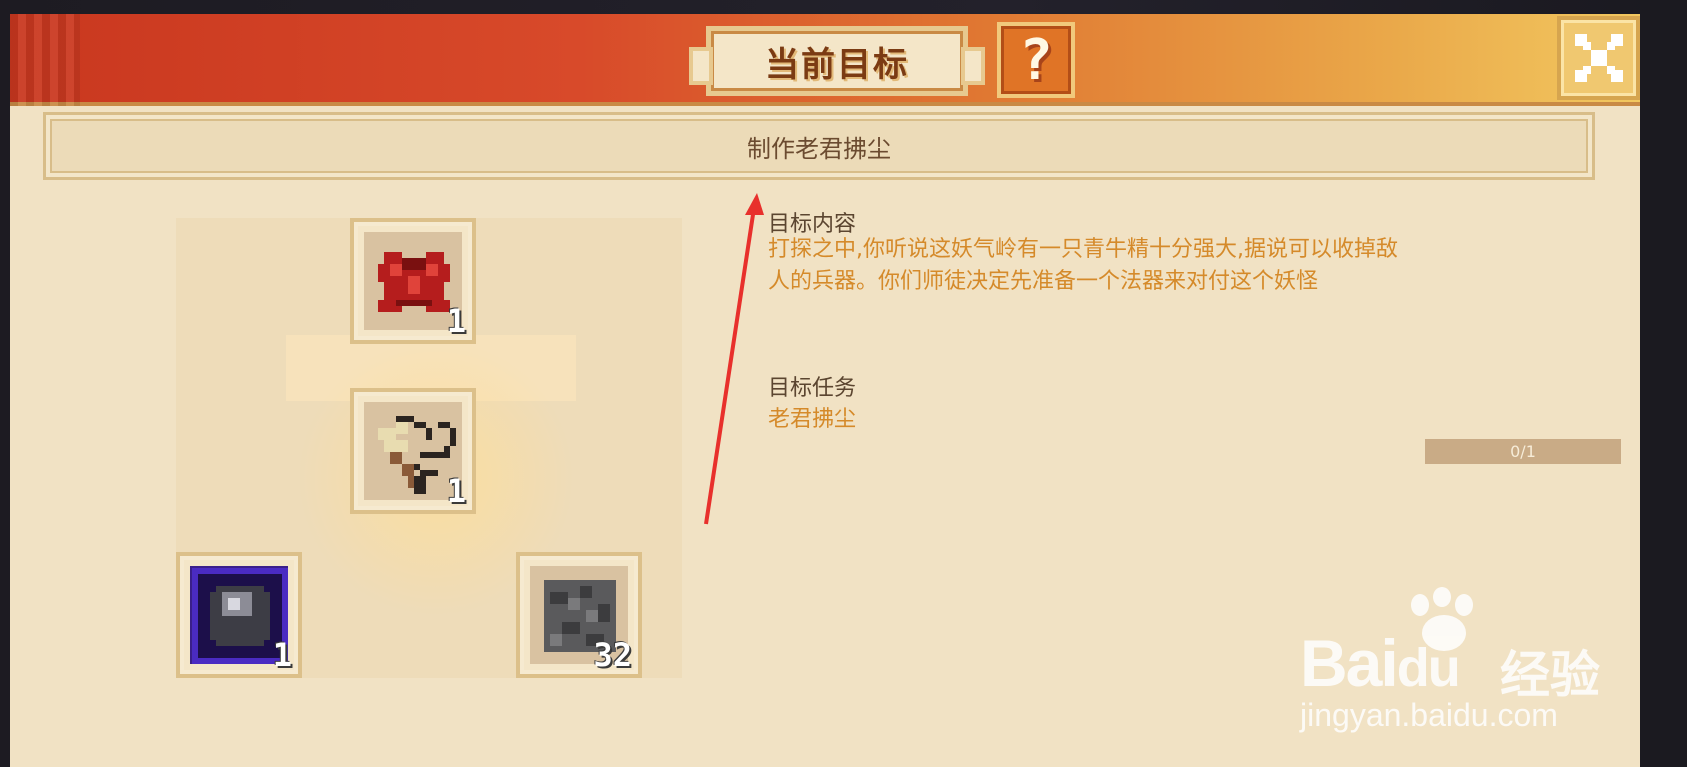 This screenshot has height=767, width=1687. Describe the element at coordinates (1429, 715) in the screenshot. I see `watermark-url: jingyan.baidu.com` at that location.